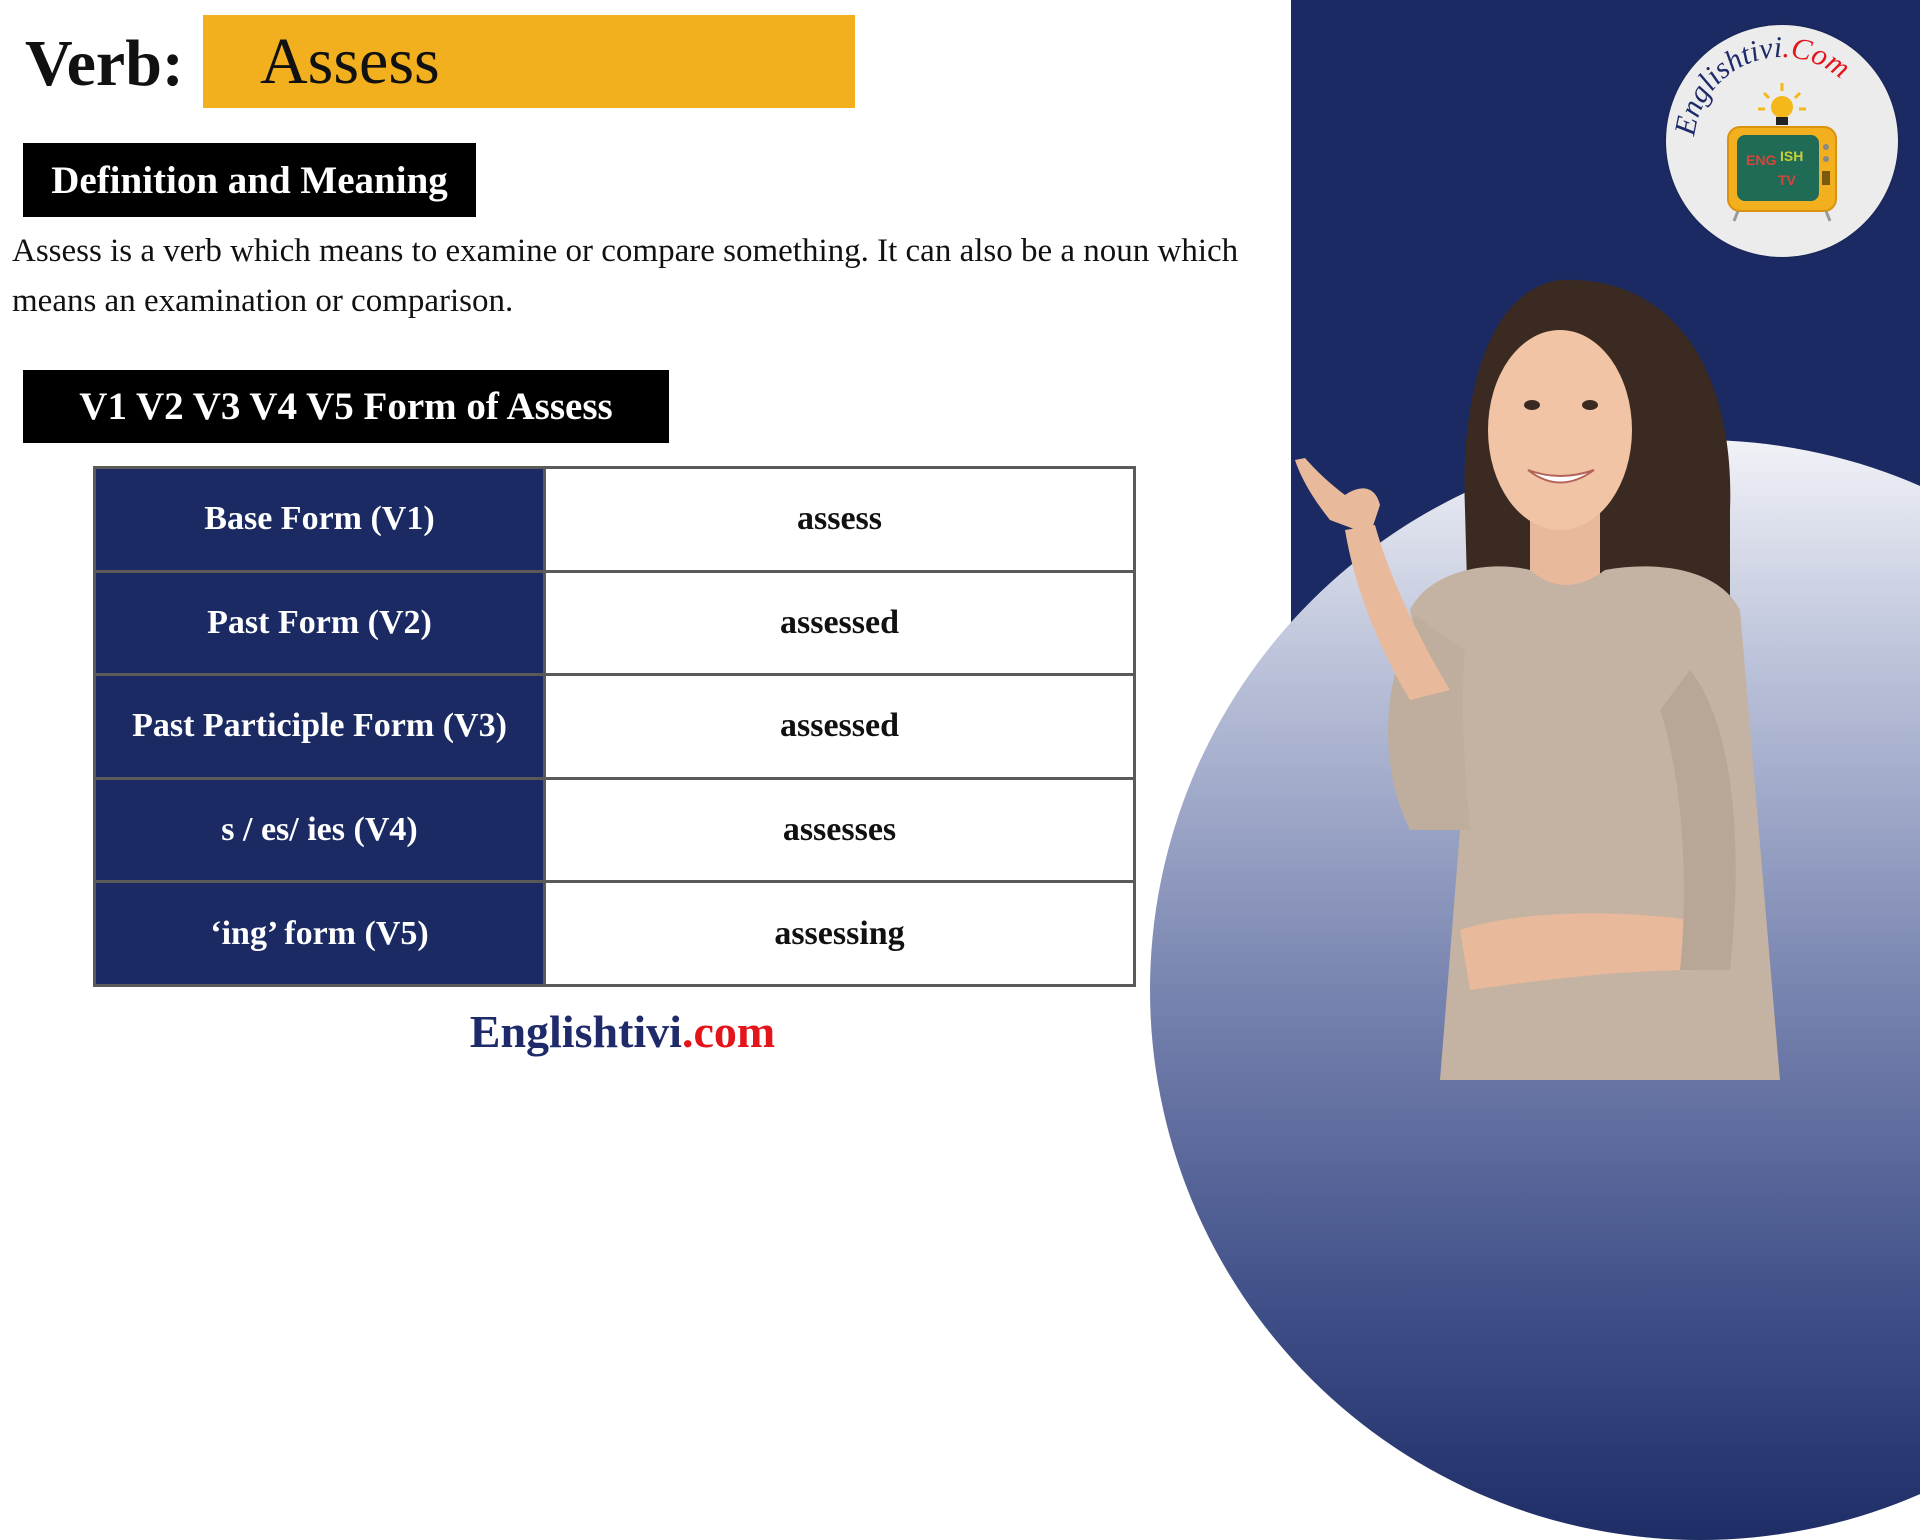  Describe the element at coordinates (728, 1031) in the screenshot. I see `footer-brand-tld: .com` at that location.